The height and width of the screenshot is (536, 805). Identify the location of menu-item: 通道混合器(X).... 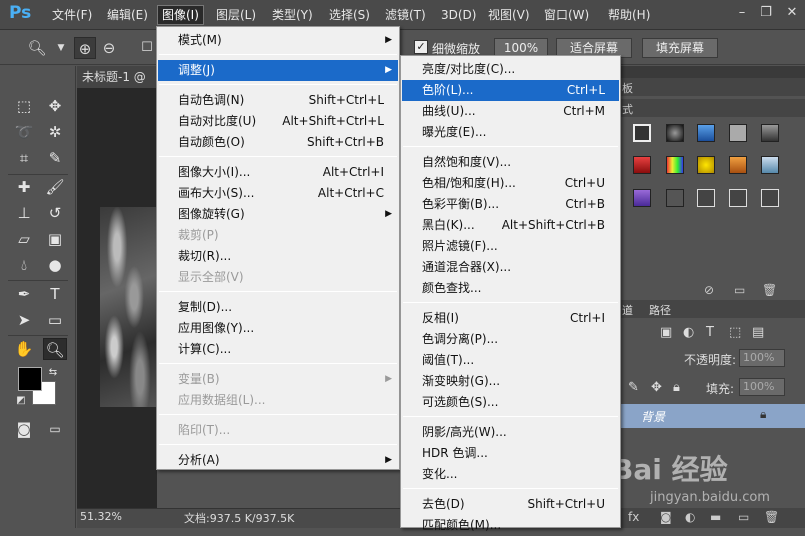
(510, 267).